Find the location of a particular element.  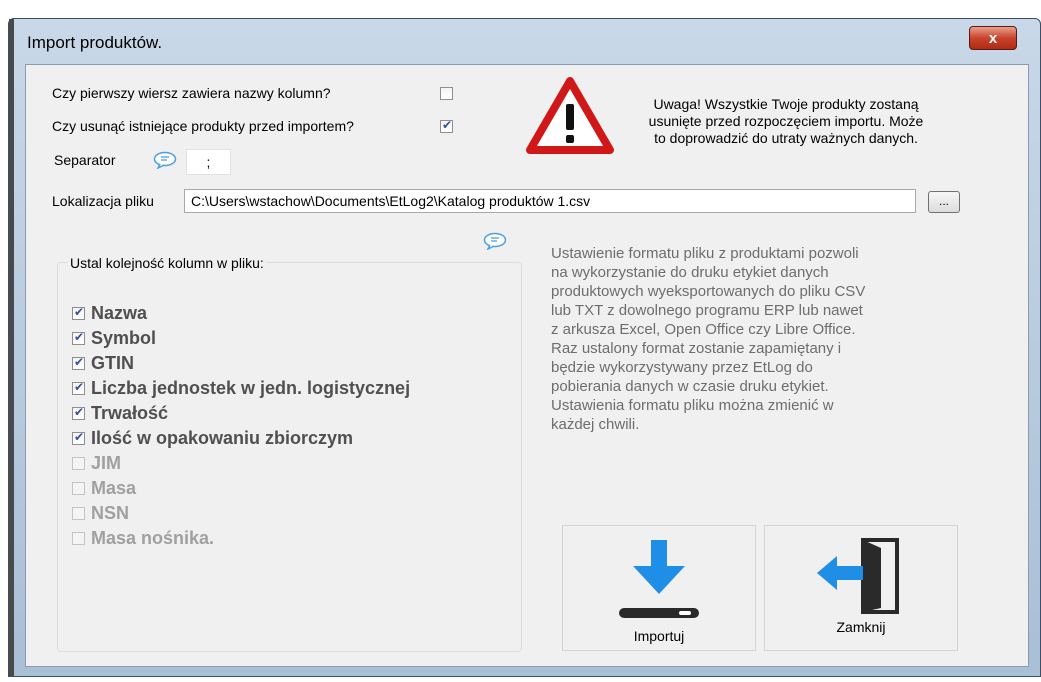

column-item-ilosc-w-opakowaniu: Ilość w opakowaniu zbiorczym is located at coordinates (212, 438).